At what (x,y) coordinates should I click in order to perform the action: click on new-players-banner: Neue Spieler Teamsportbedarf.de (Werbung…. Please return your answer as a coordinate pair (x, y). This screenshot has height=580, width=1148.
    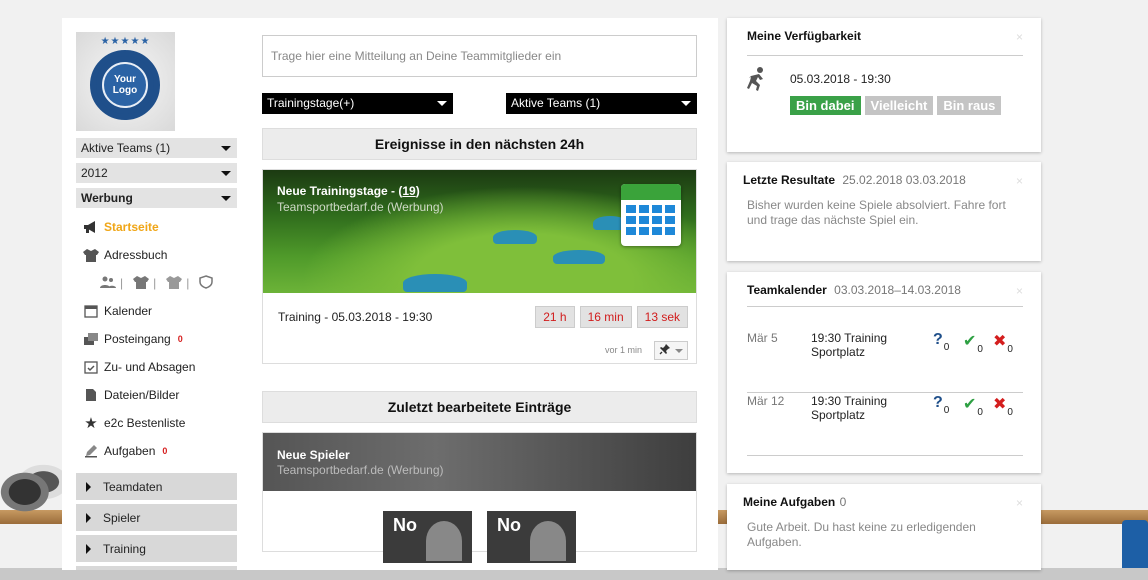
    Looking at the image, I should click on (479, 462).